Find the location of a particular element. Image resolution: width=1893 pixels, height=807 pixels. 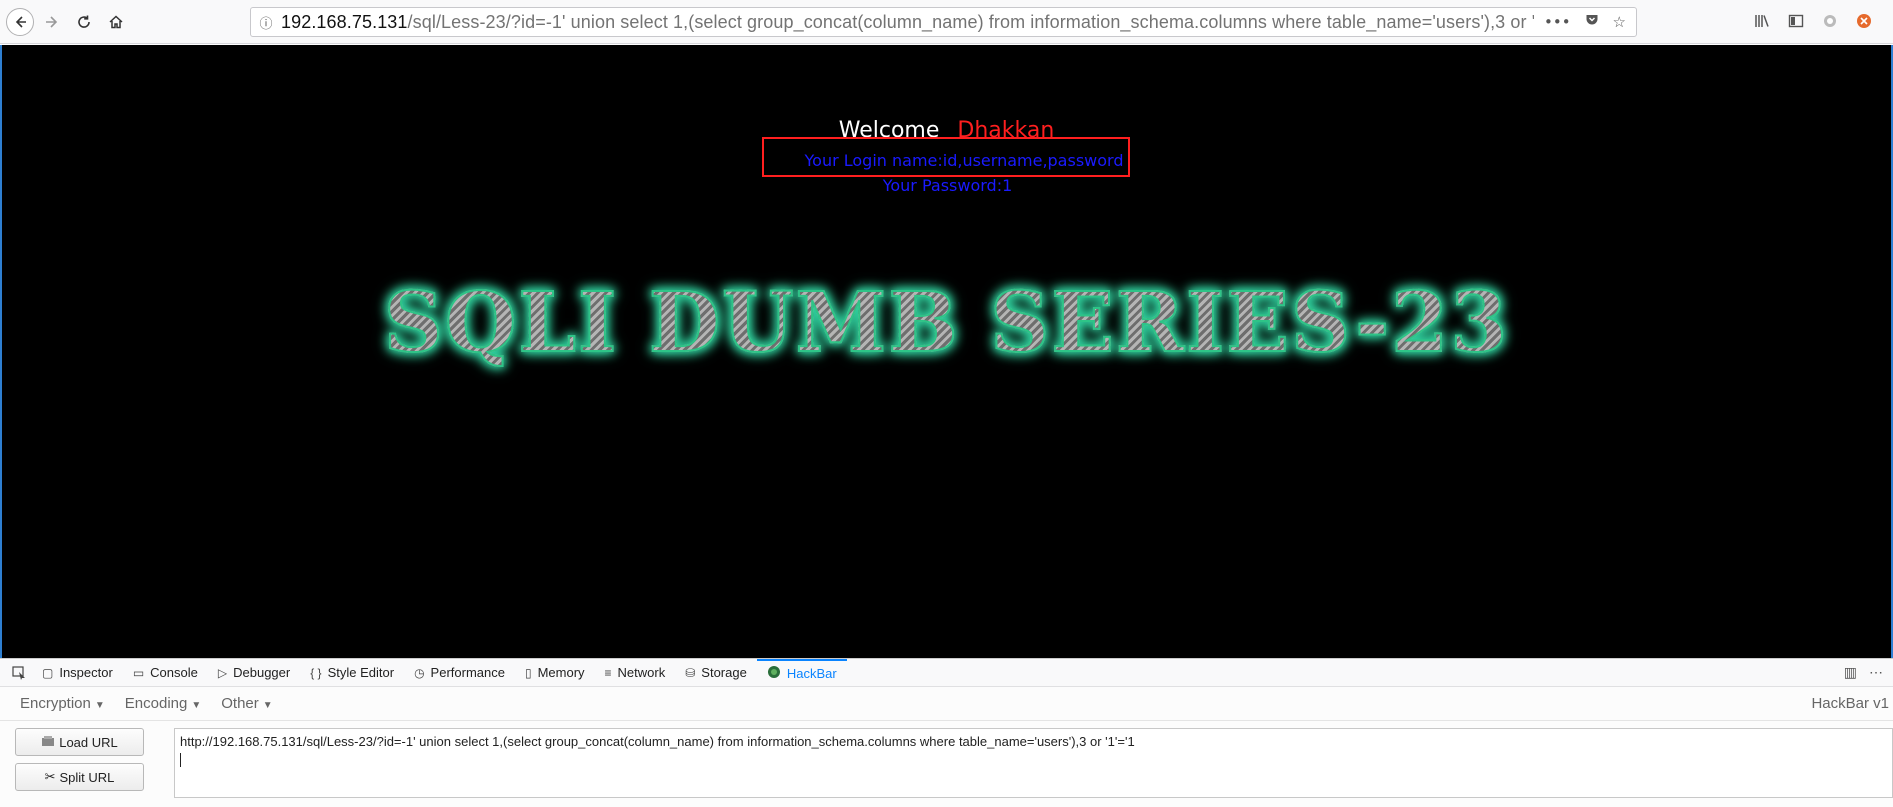

reload-button is located at coordinates (84, 22).